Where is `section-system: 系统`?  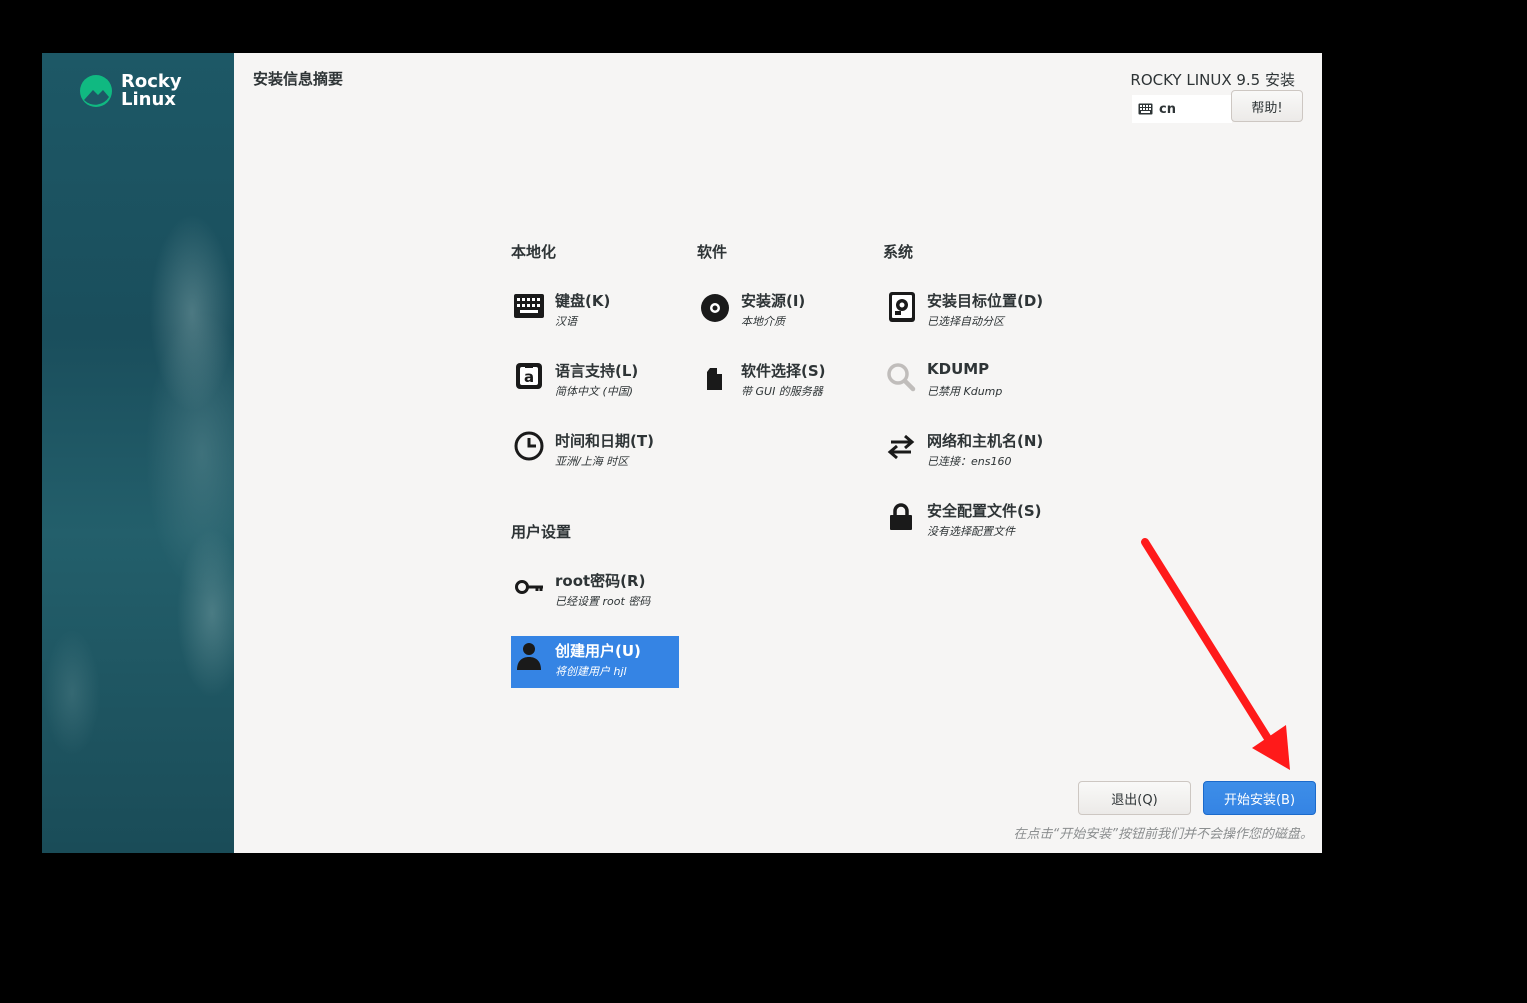
section-system: 系统 is located at coordinates (898, 252).